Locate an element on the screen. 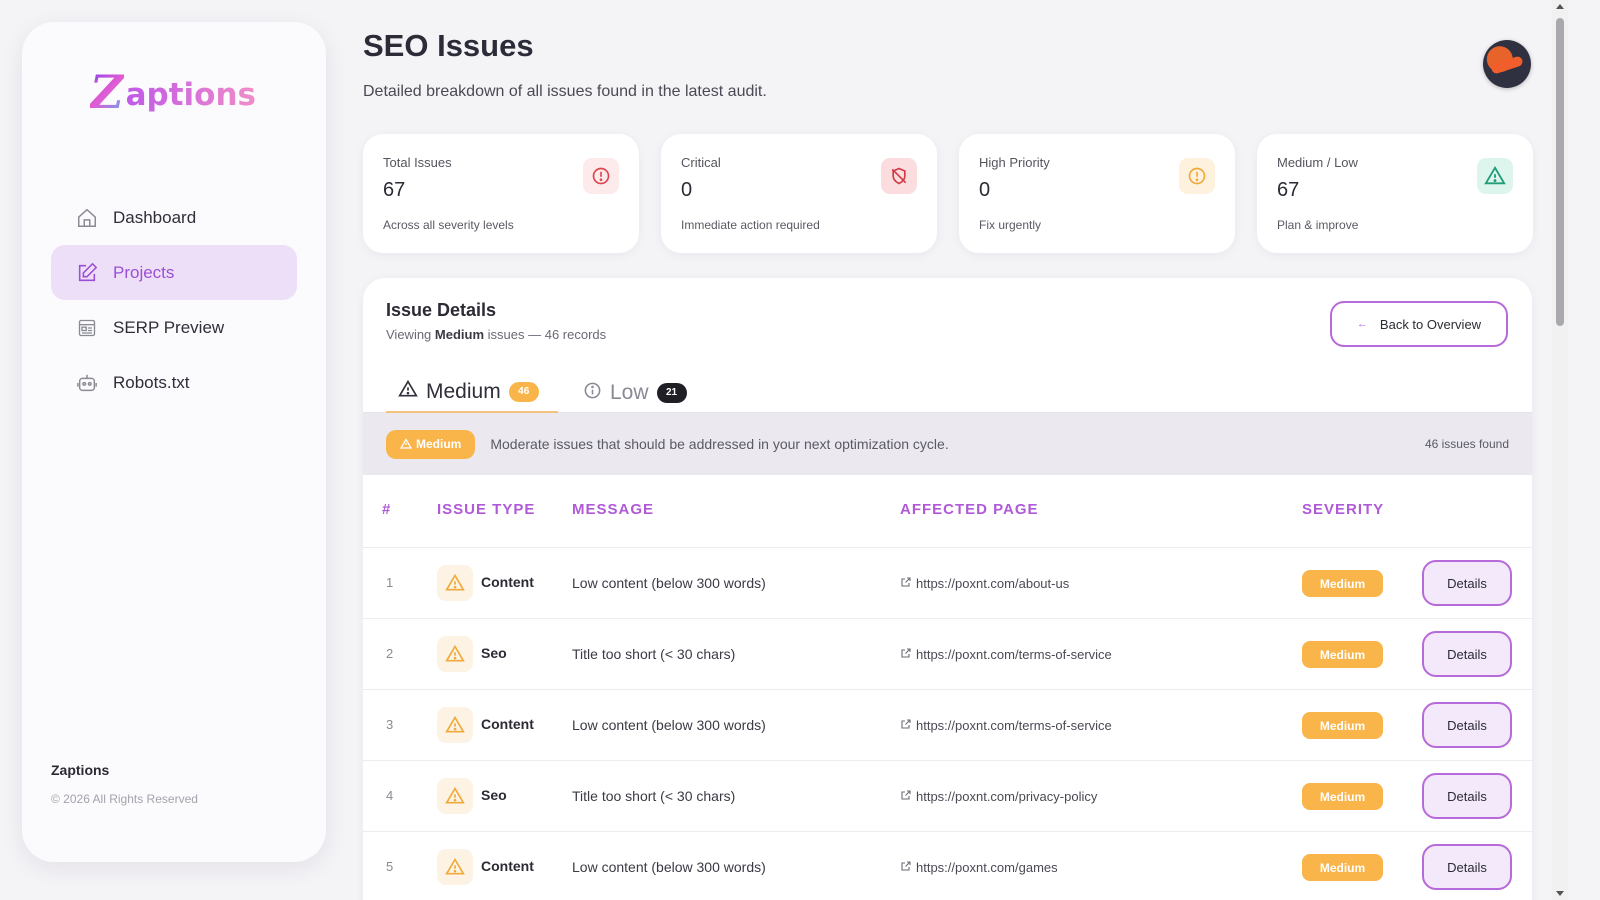 This screenshot has width=1600, height=900. footer-copyright: © 2026 All Rights Reserved is located at coordinates (124, 799).